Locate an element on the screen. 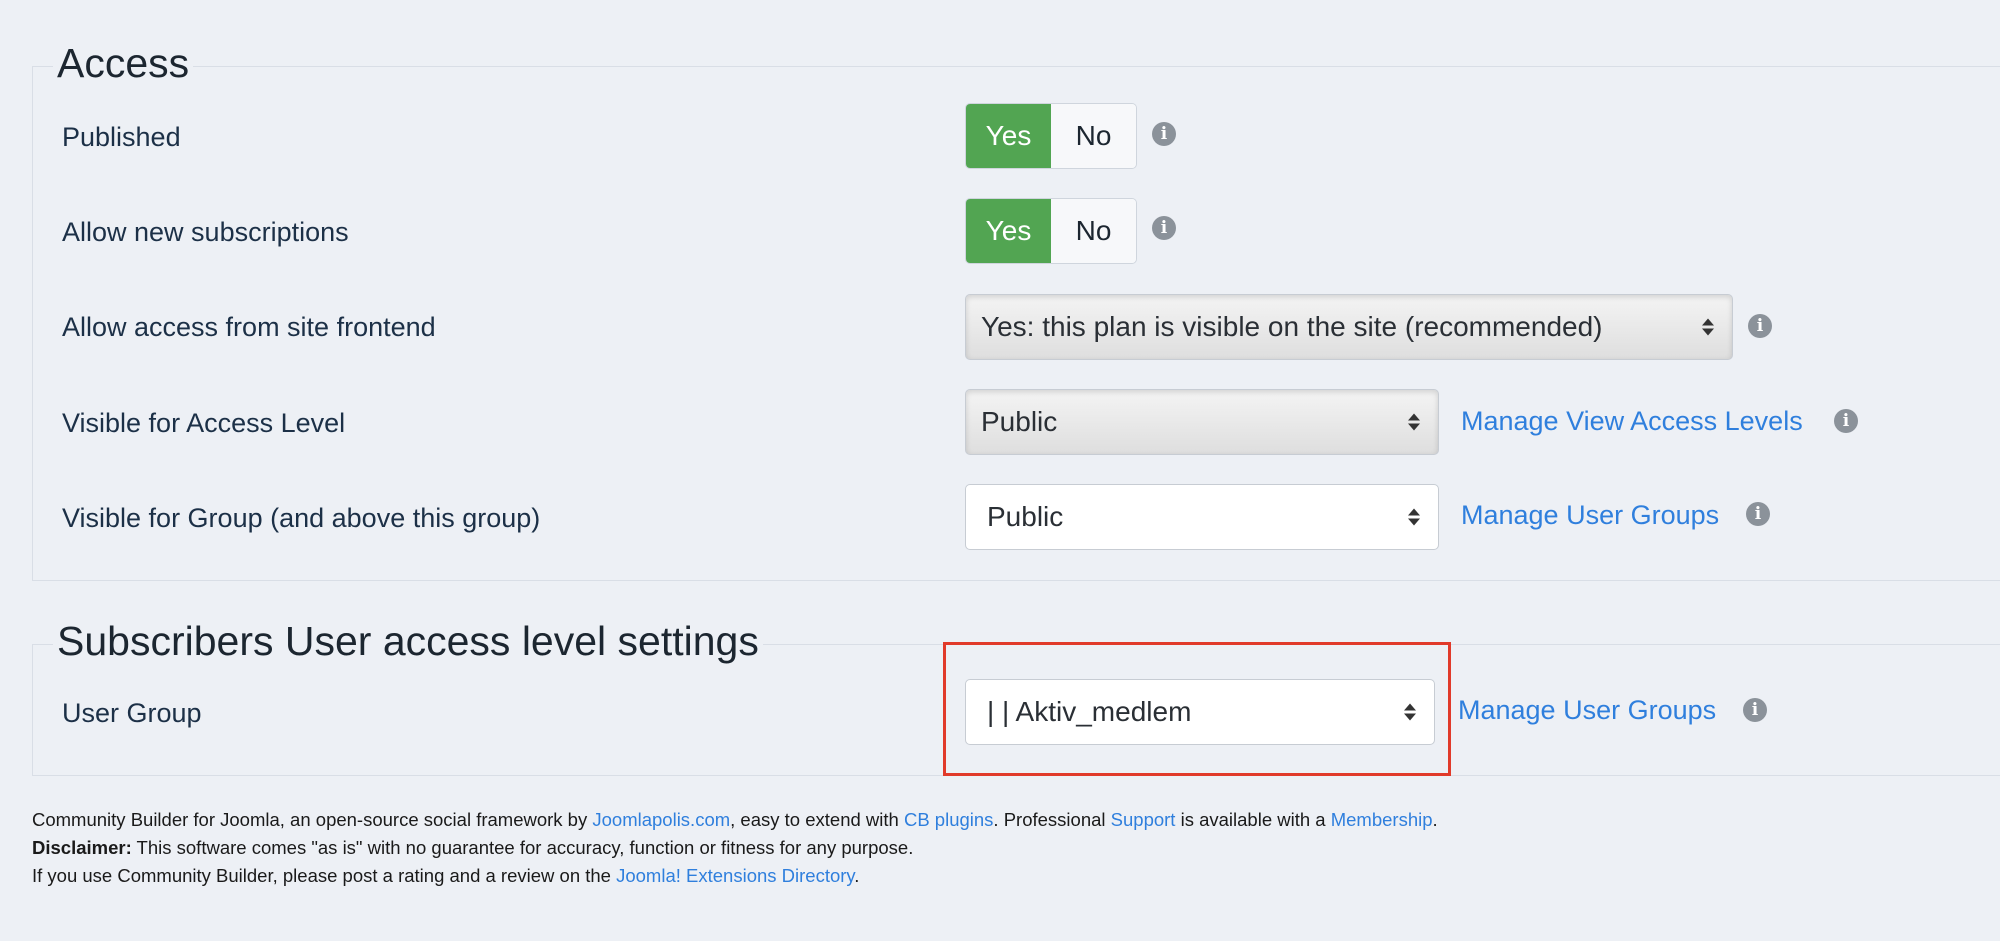 The width and height of the screenshot is (2000, 941). allow-new-subscriptions-label: Allow new subscriptions is located at coordinates (205, 232).